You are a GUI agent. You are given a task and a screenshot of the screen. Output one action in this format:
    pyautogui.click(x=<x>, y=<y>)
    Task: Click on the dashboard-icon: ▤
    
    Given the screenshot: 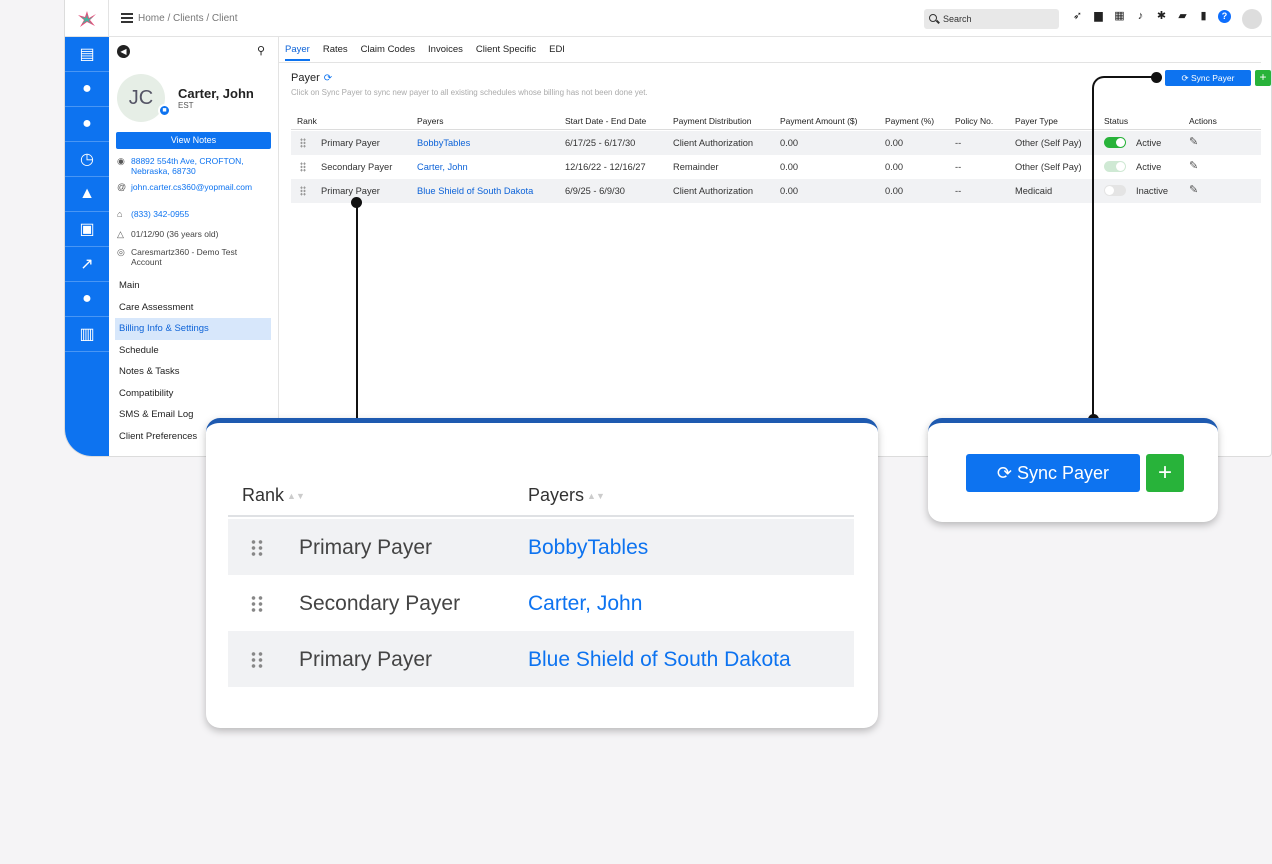 What is the action you would take?
    pyautogui.click(x=87, y=54)
    